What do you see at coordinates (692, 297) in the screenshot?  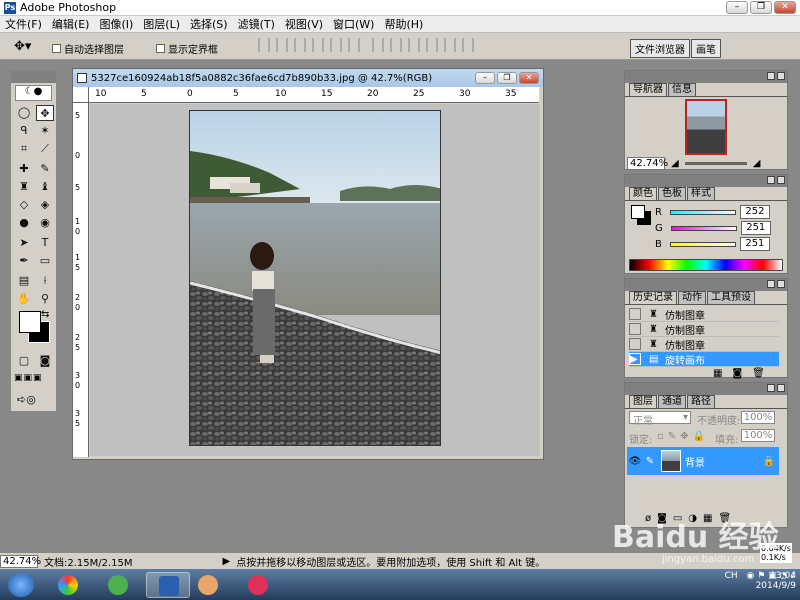 I see `tab-actions: 动作` at bounding box center [692, 297].